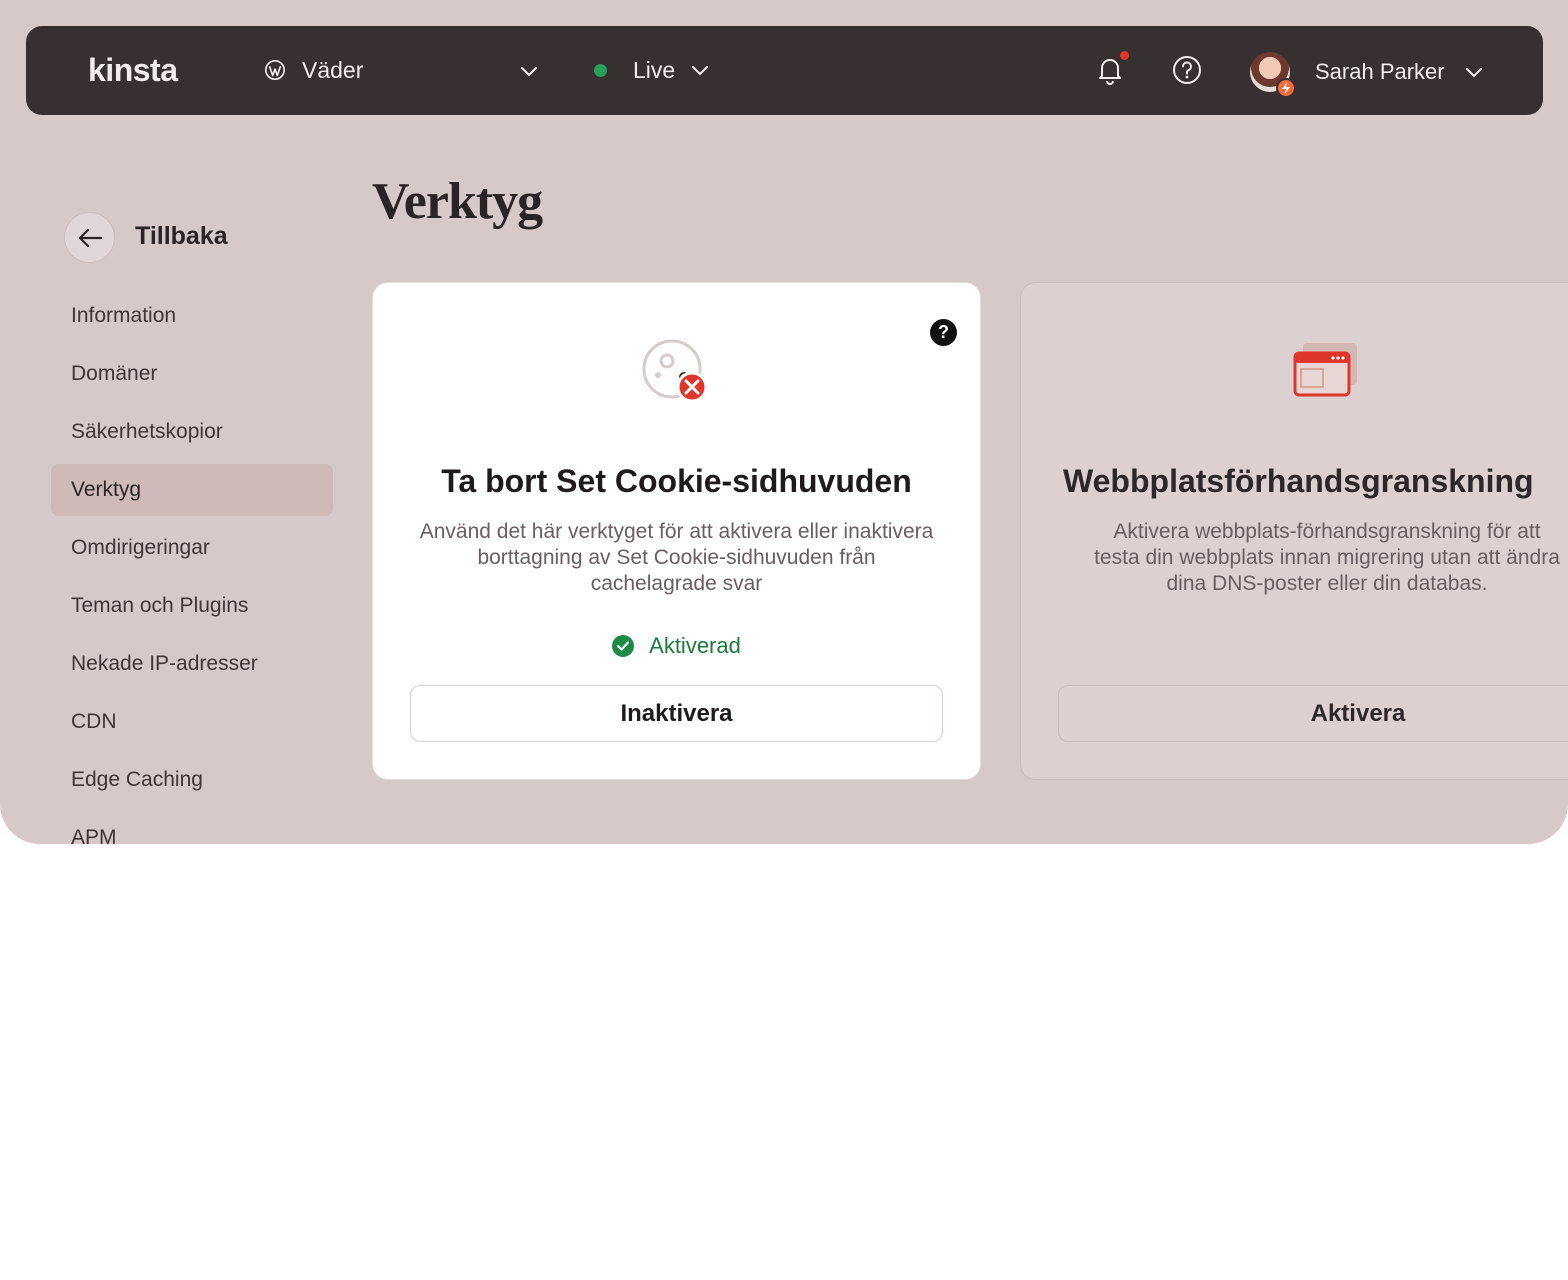  I want to click on live-status-dot, so click(600, 70).